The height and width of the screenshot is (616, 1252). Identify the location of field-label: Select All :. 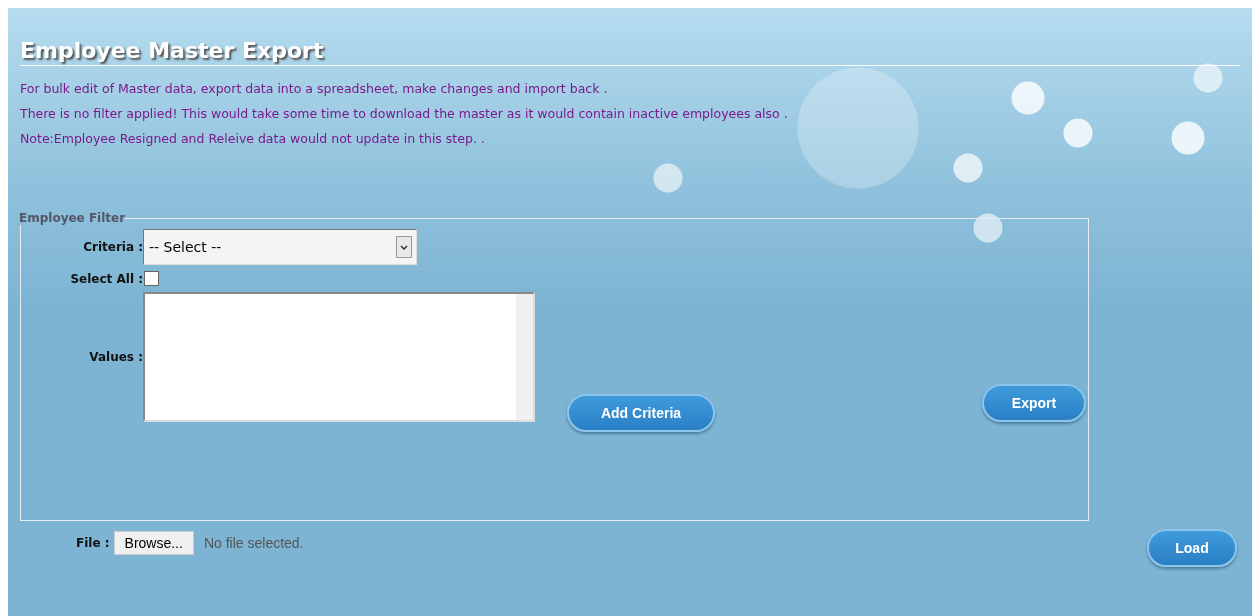
(106, 278).